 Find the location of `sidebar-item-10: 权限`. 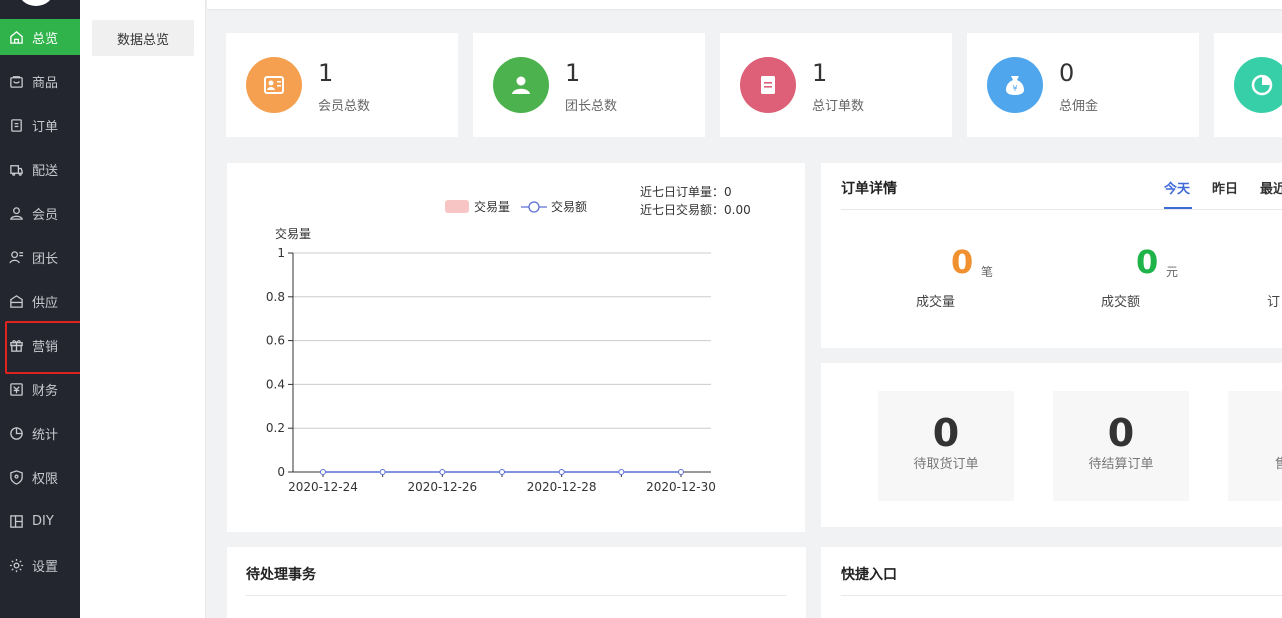

sidebar-item-10: 权限 is located at coordinates (40, 477).